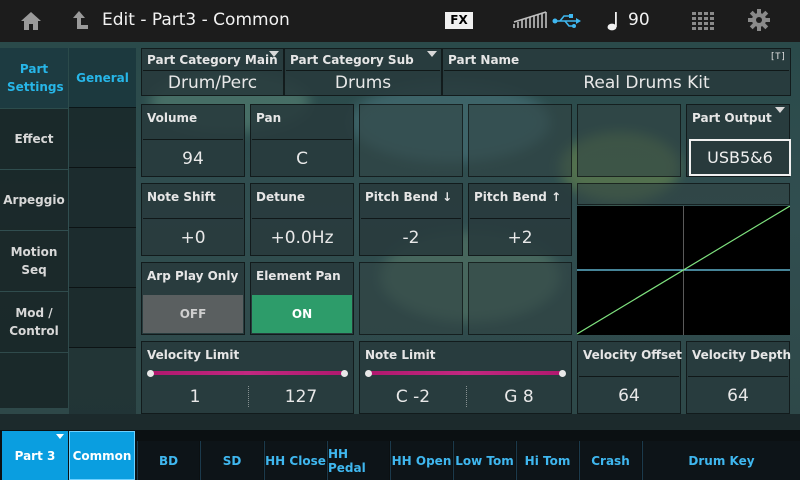 The height and width of the screenshot is (480, 800). I want to click on bottom-strip, so click(400, 422).